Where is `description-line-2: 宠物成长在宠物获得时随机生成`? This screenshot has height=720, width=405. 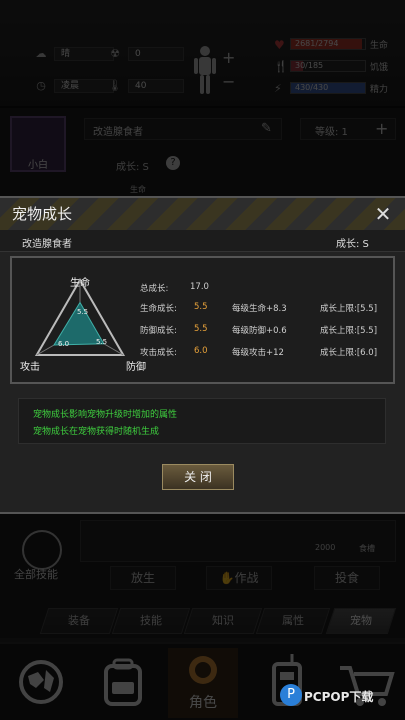
description-line-2: 宠物成长在宠物获得时随机生成 is located at coordinates (96, 432).